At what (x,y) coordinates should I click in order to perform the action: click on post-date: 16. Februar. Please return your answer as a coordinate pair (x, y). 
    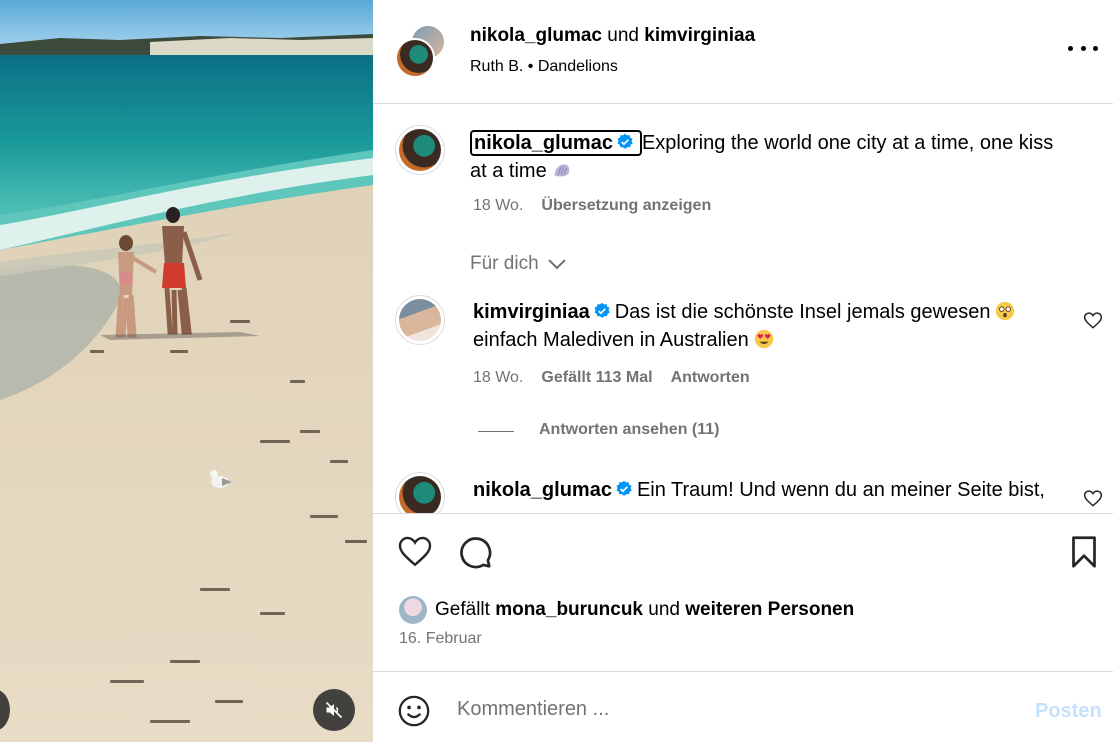
    Looking at the image, I should click on (440, 639).